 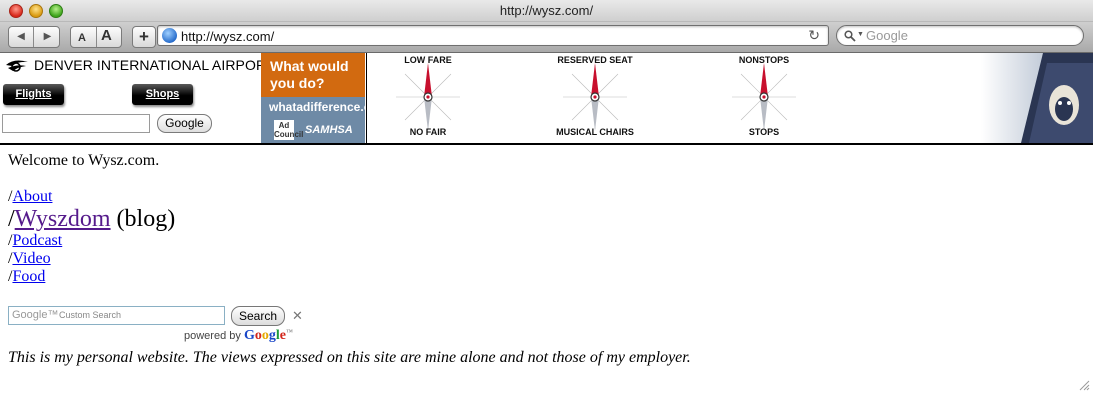 I want to click on back-button: ◀, so click(x=21, y=37).